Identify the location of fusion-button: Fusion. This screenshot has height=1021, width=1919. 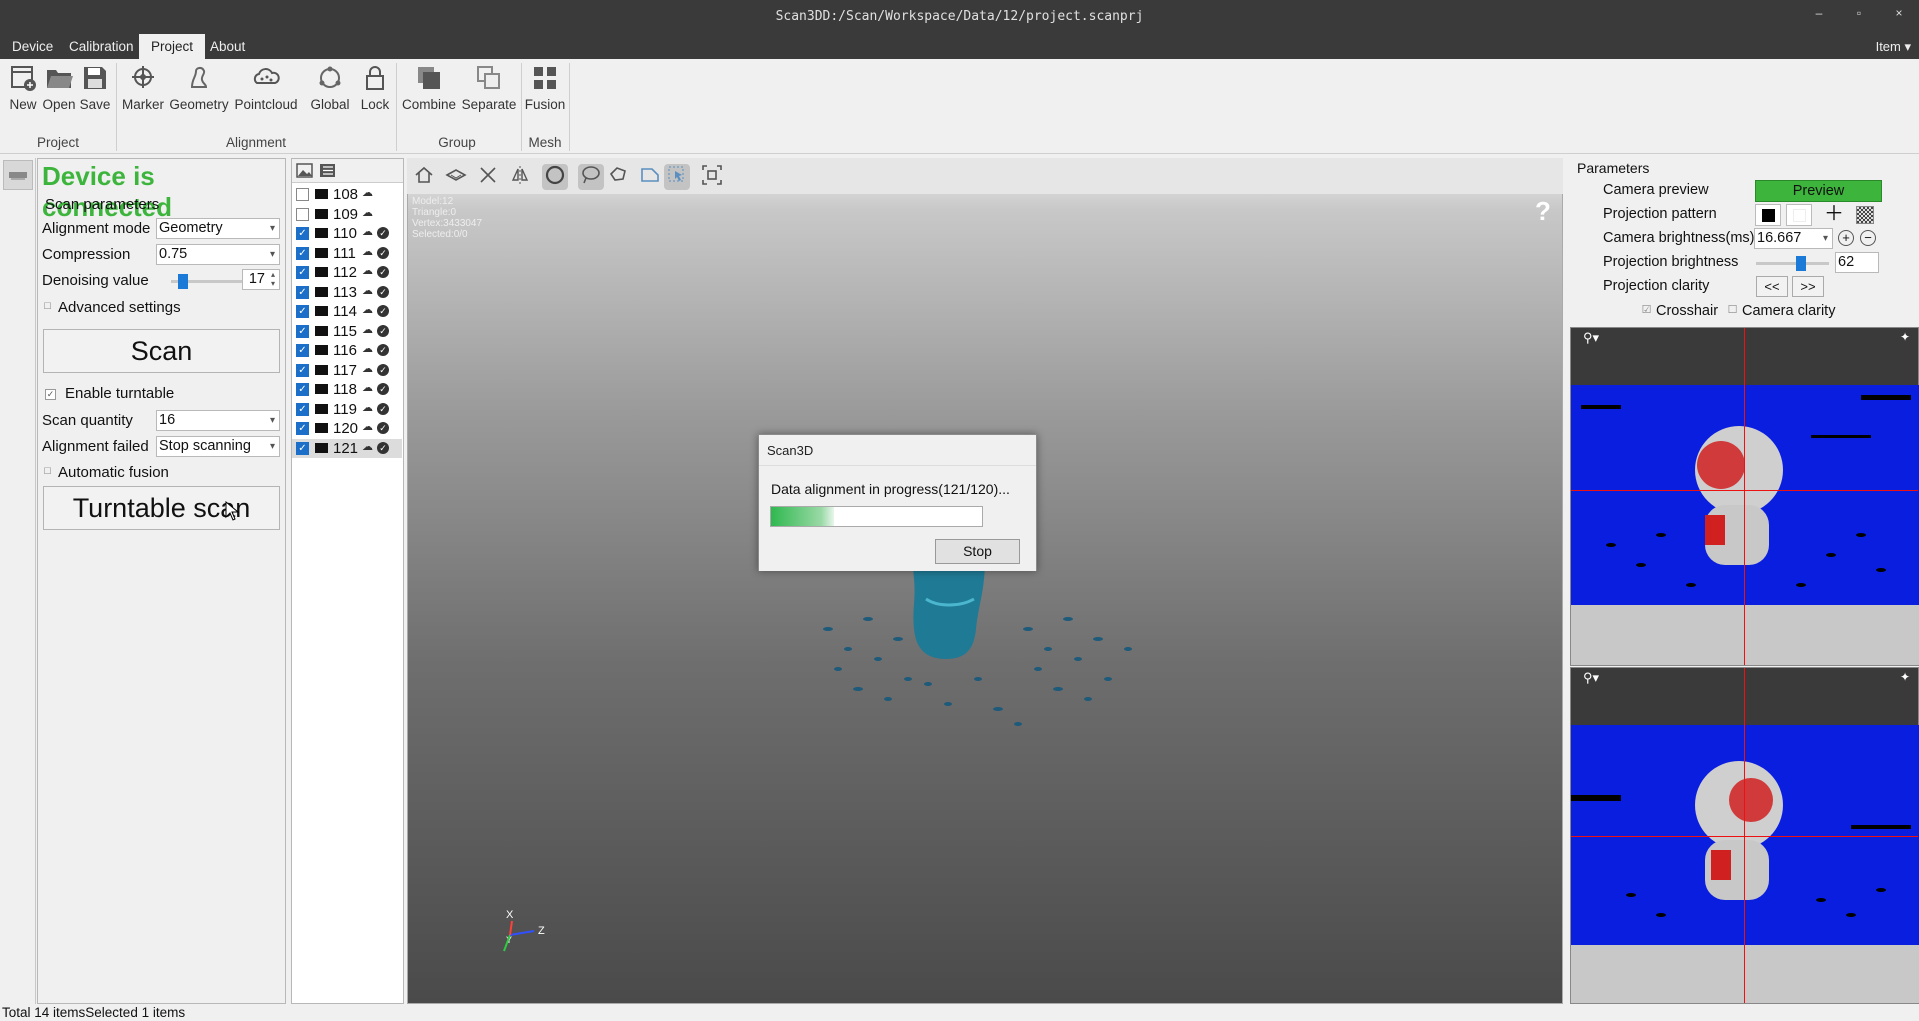
(545, 87).